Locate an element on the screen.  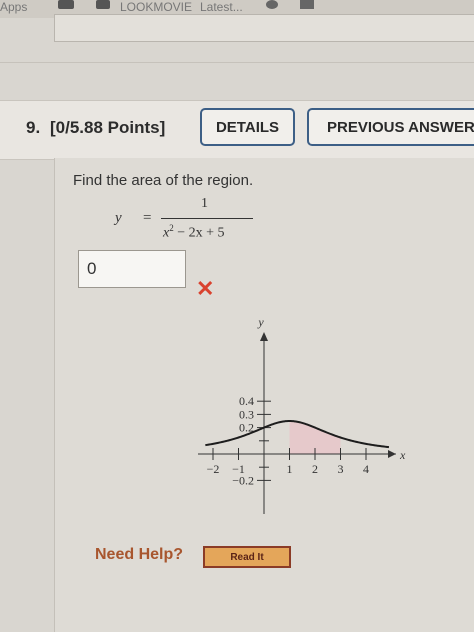
incorrect-icon: ✕ is located at coordinates (205, 288).